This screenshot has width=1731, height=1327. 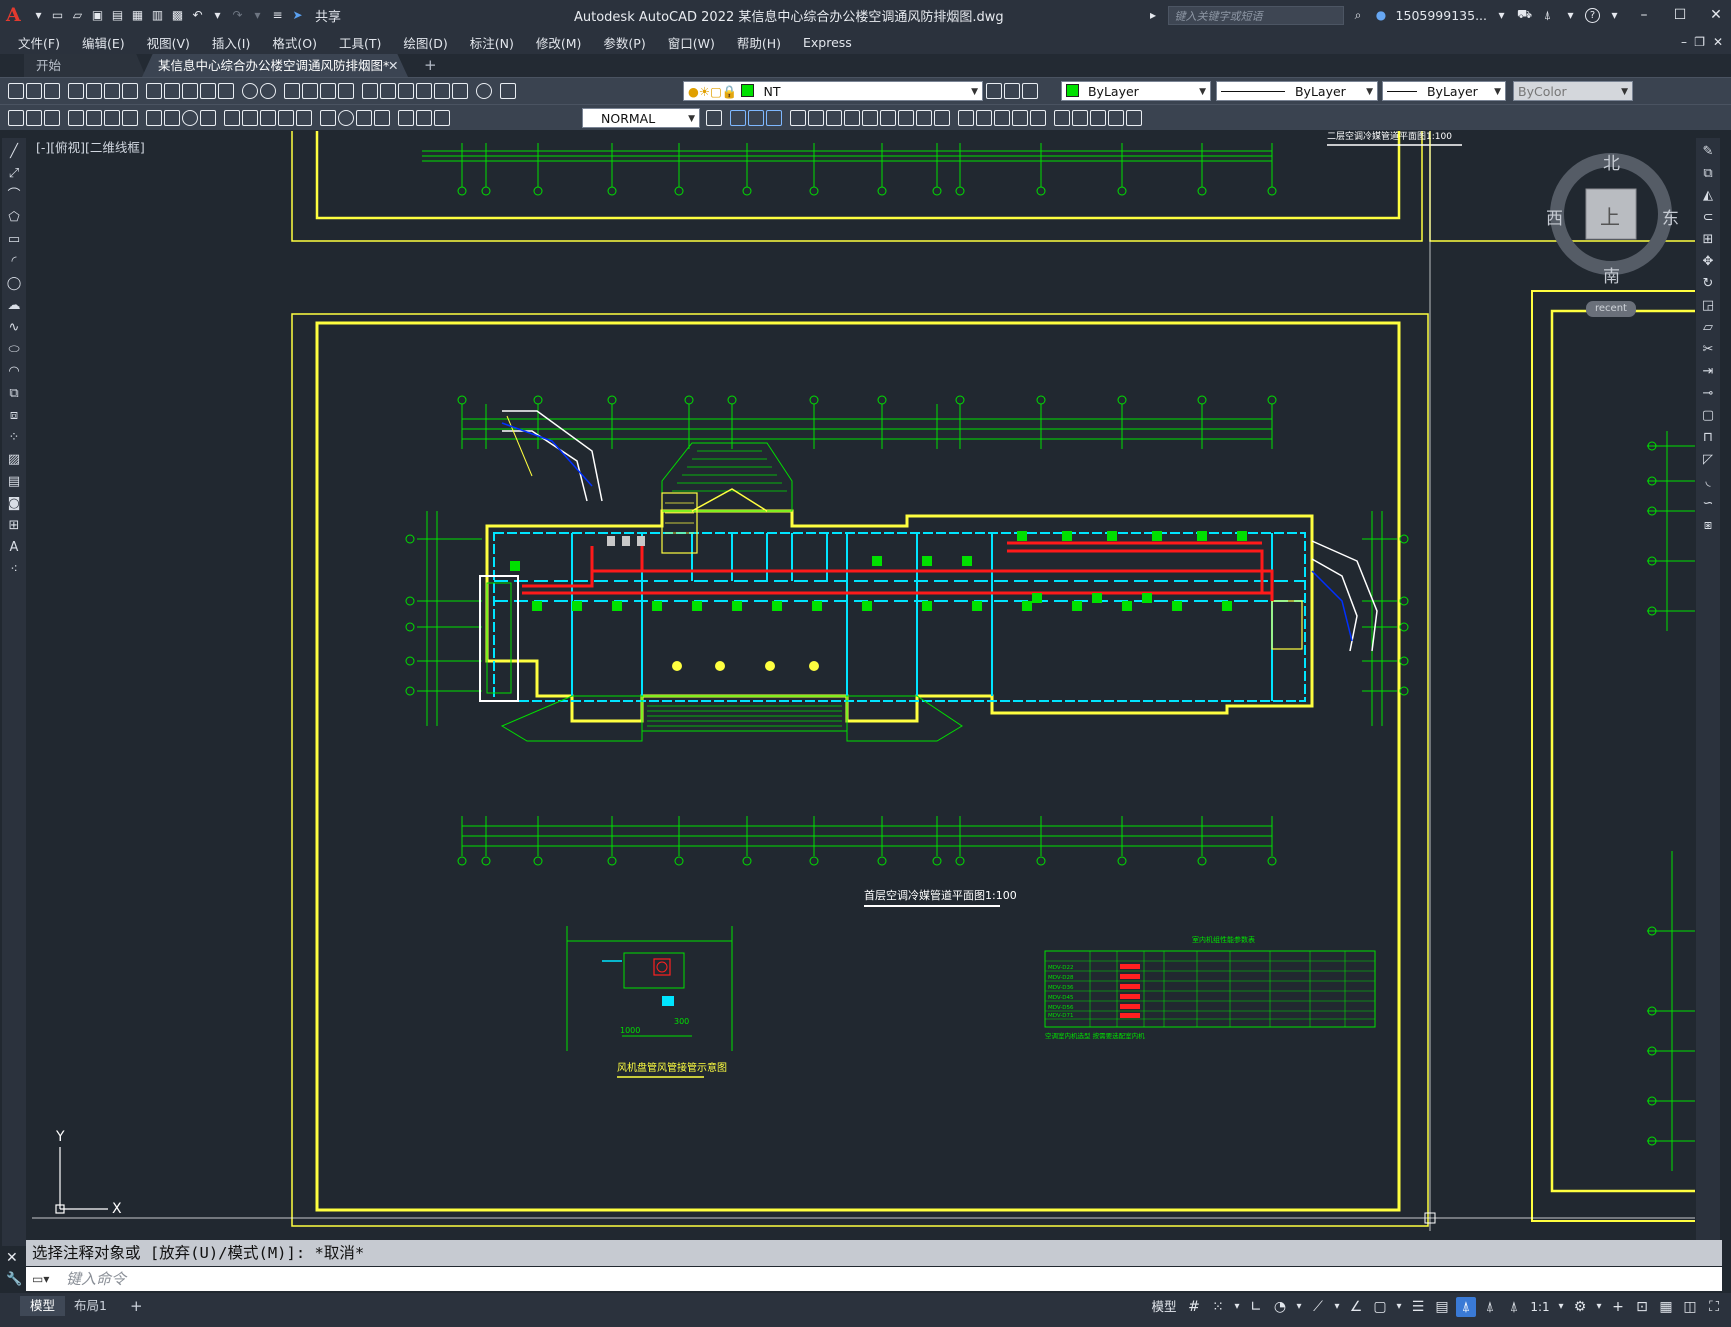 I want to click on circle-tool-icon: ◯, so click(x=14, y=284).